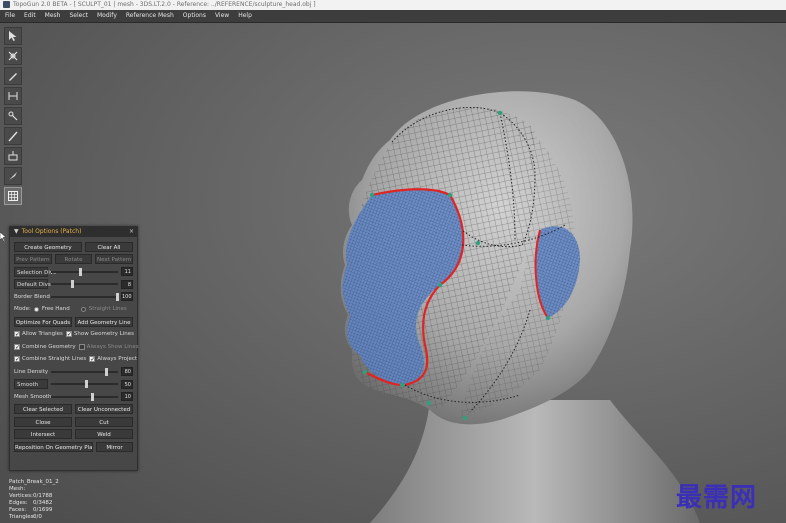 The image size is (786, 523). I want to click on extrude-tool-icon, so click(13, 156).